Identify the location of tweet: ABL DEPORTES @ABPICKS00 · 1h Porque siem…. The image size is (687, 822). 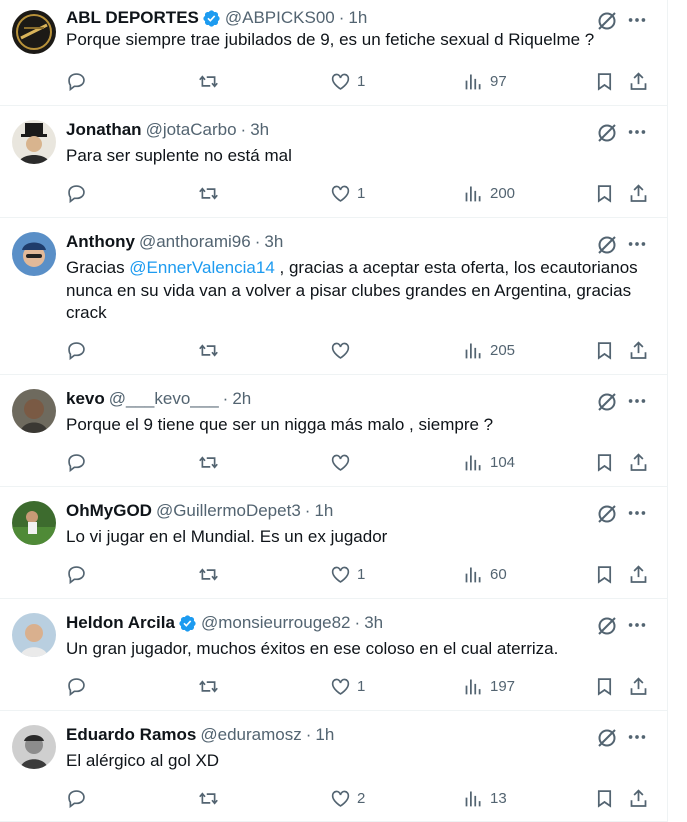
(333, 53).